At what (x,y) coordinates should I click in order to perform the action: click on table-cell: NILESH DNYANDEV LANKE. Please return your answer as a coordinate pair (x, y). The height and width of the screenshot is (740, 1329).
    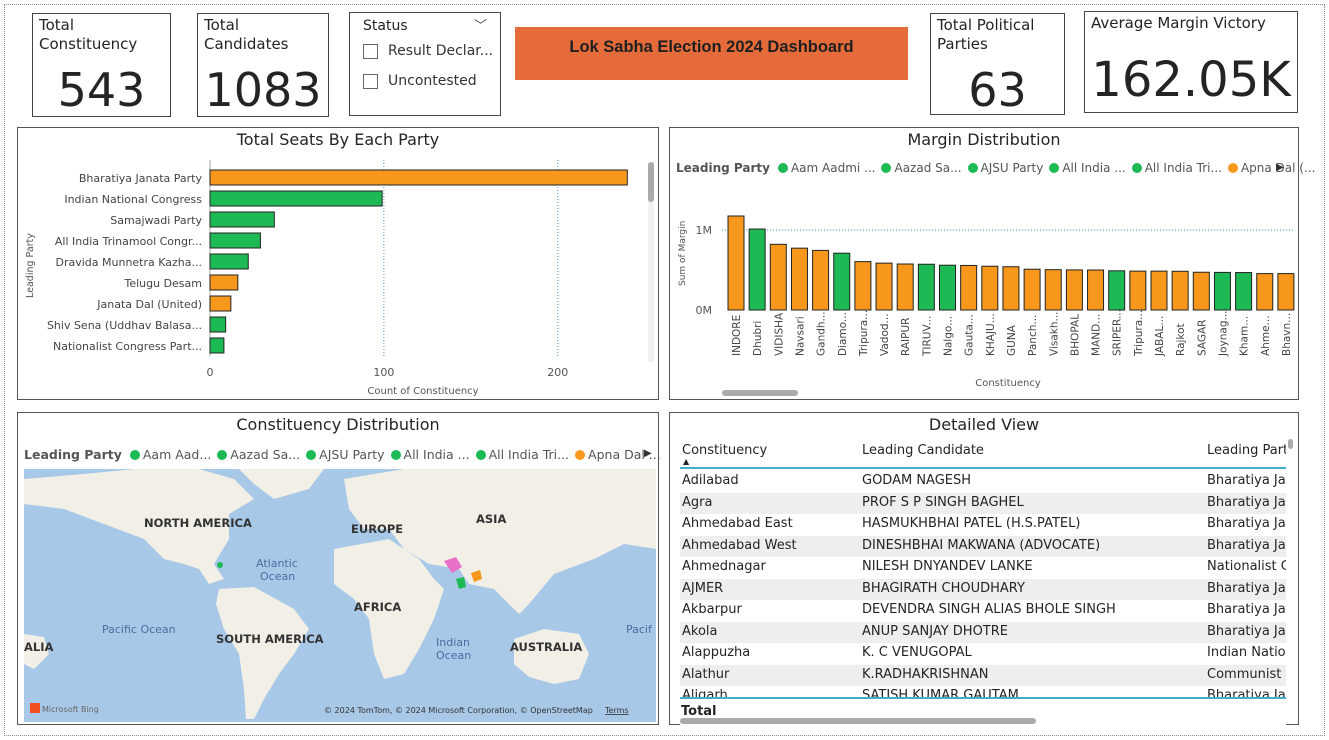
    Looking at the image, I should click on (947, 566).